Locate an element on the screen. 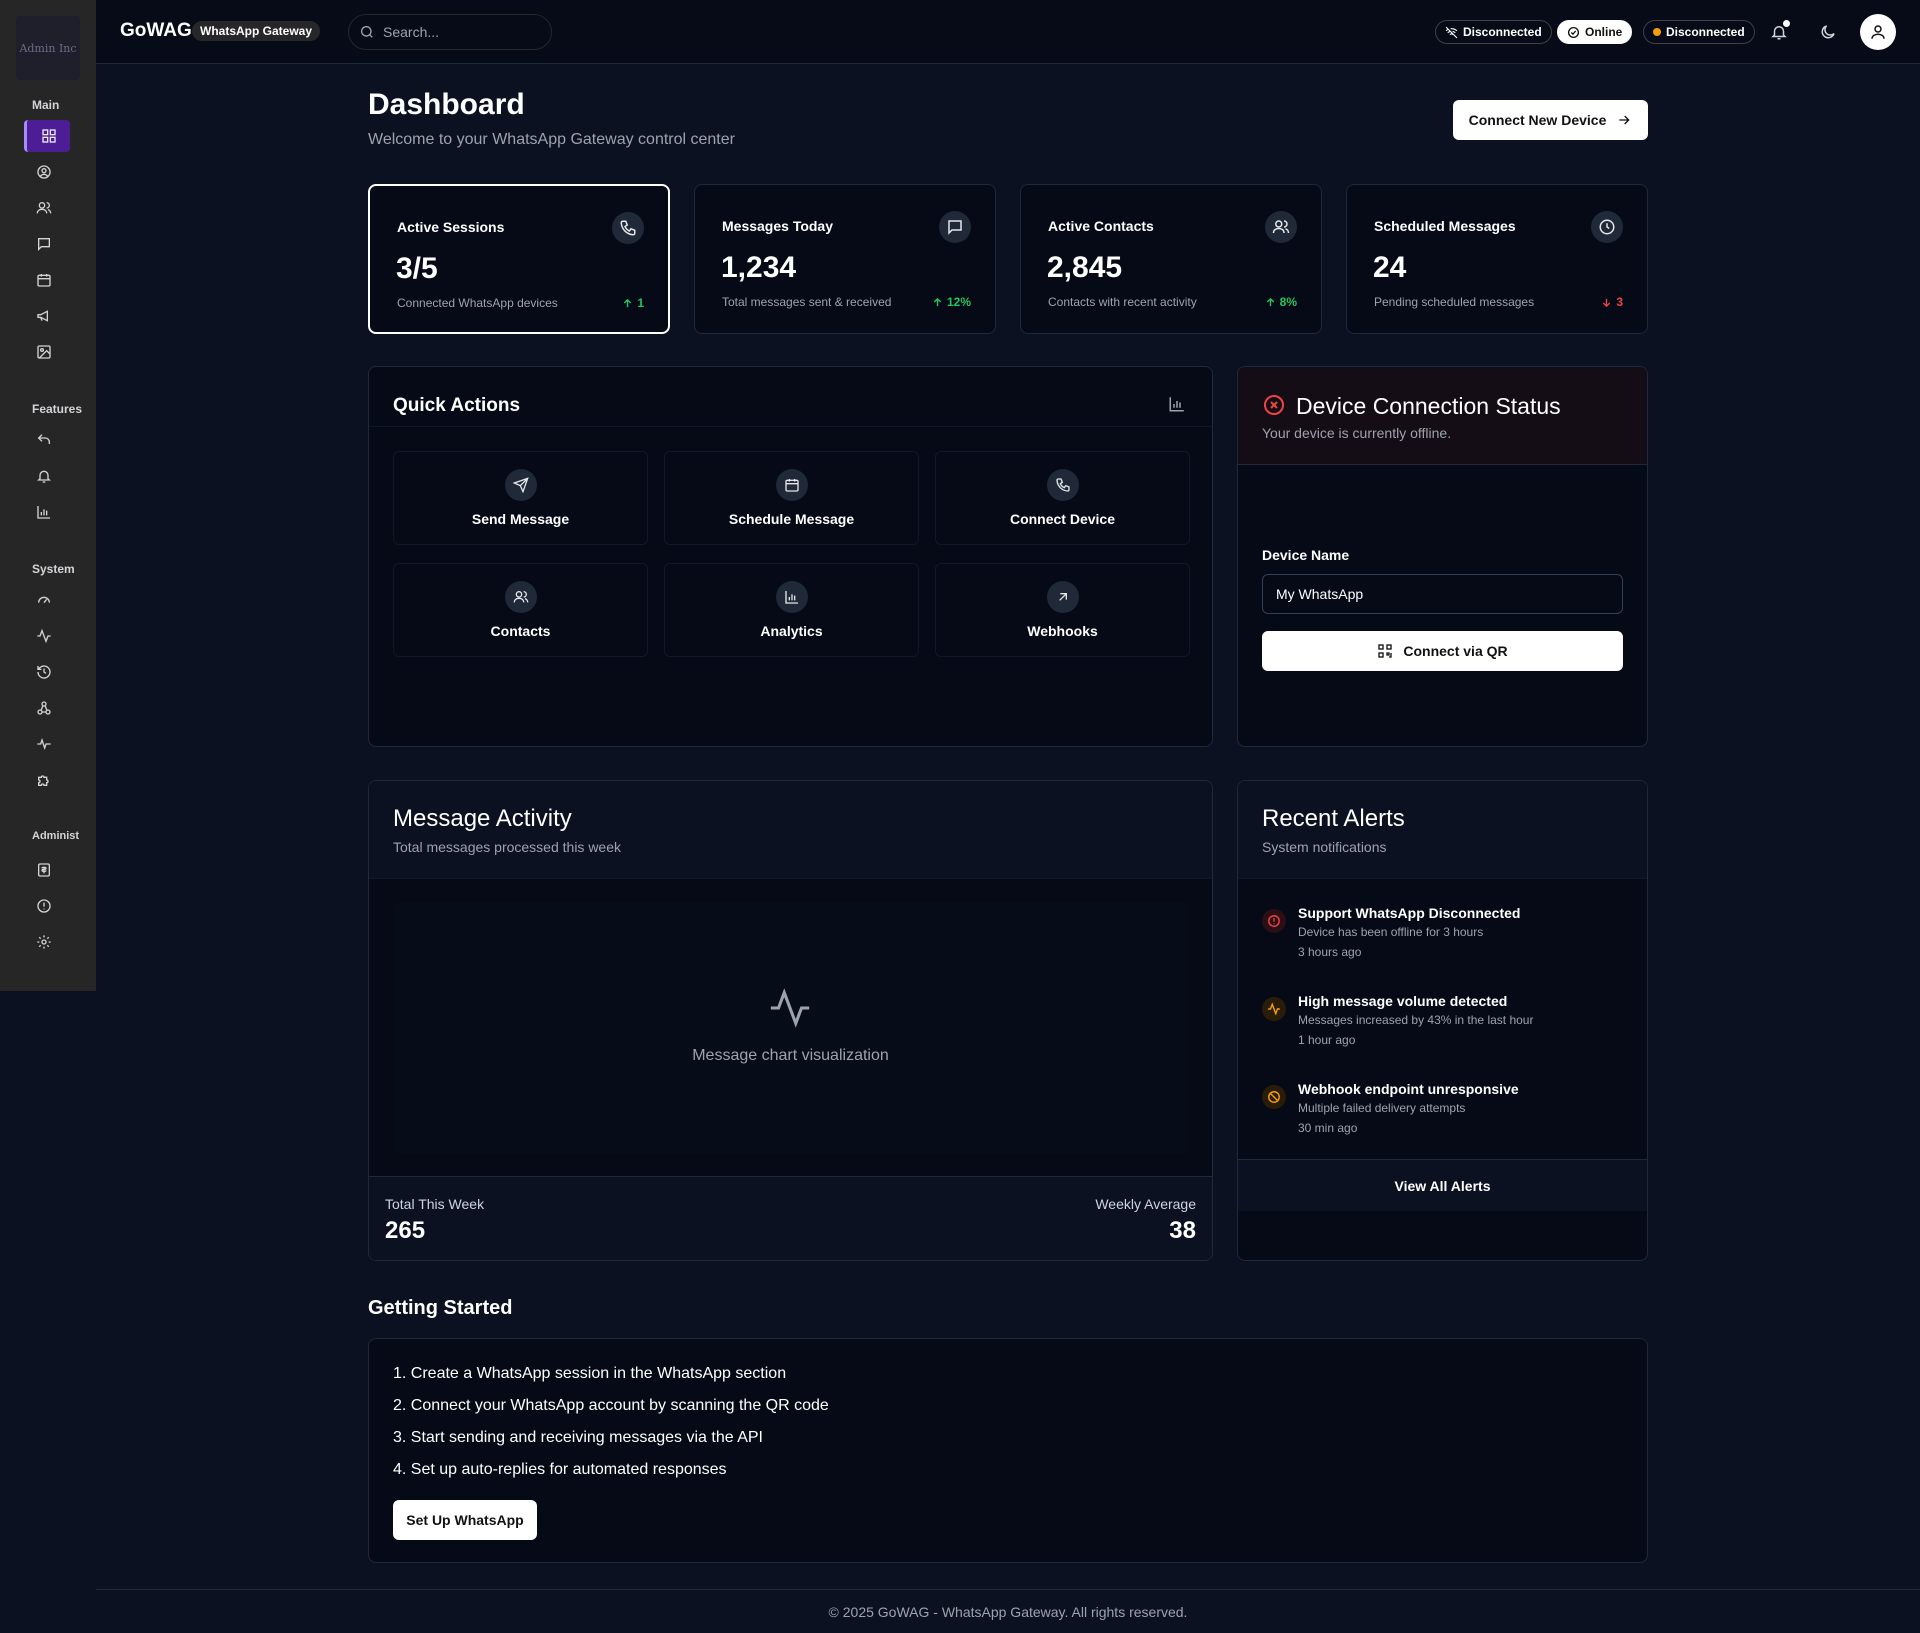 The width and height of the screenshot is (1920, 1633). weekly-average-value: 38 is located at coordinates (1182, 1230).